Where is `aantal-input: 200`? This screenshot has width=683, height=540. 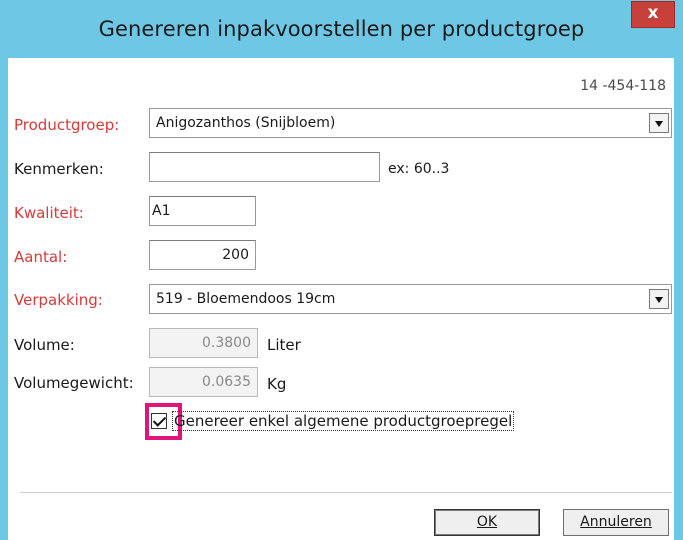
aantal-input: 200 is located at coordinates (202, 255).